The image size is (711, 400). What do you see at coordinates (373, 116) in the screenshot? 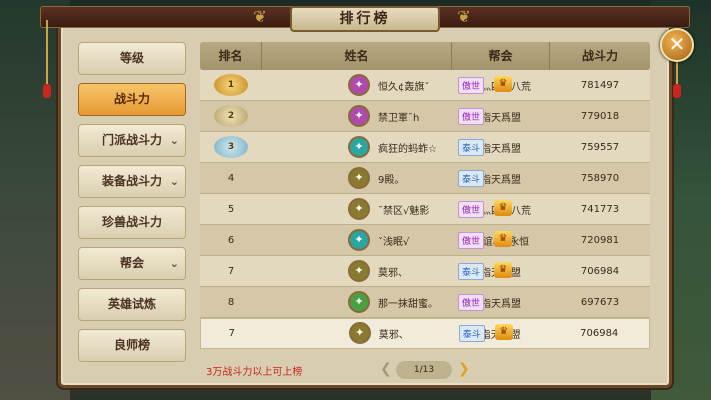
I see `name-cell: ✦ 禁卫軍ˉh 傲世` at bounding box center [373, 116].